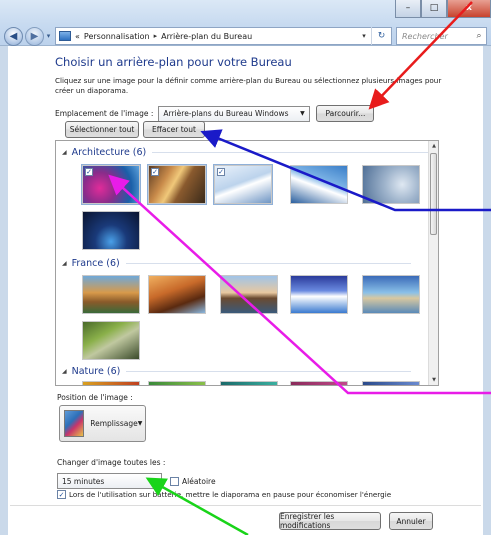 The width and height of the screenshot is (491, 535). What do you see at coordinates (237, 371) in the screenshot?
I see `group-header-nature: ◢ Nature (6)` at bounding box center [237, 371].